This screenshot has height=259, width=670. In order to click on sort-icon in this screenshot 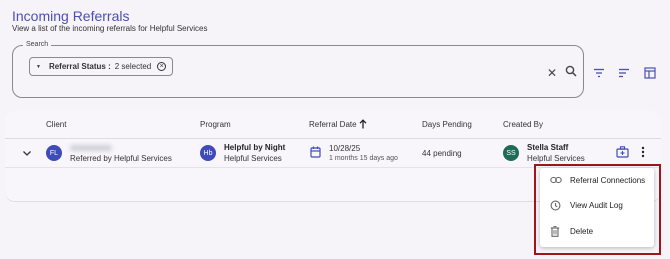, I will do `click(624, 73)`.